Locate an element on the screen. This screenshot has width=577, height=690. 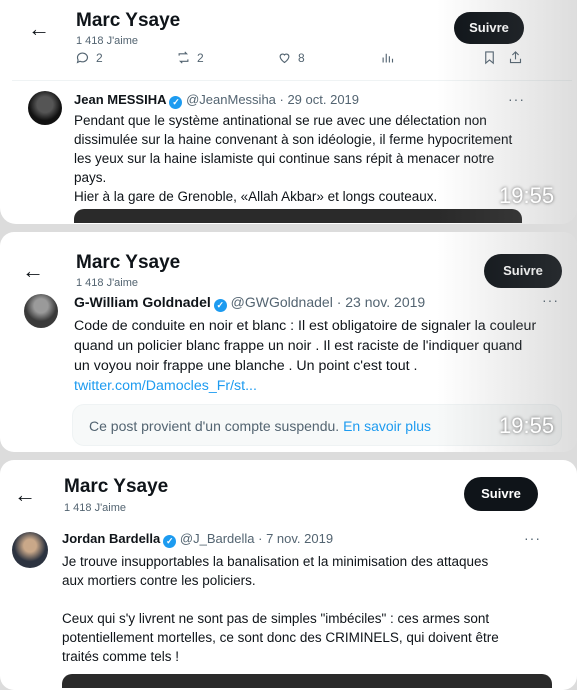
repost-button: 2 is located at coordinates (190, 57).